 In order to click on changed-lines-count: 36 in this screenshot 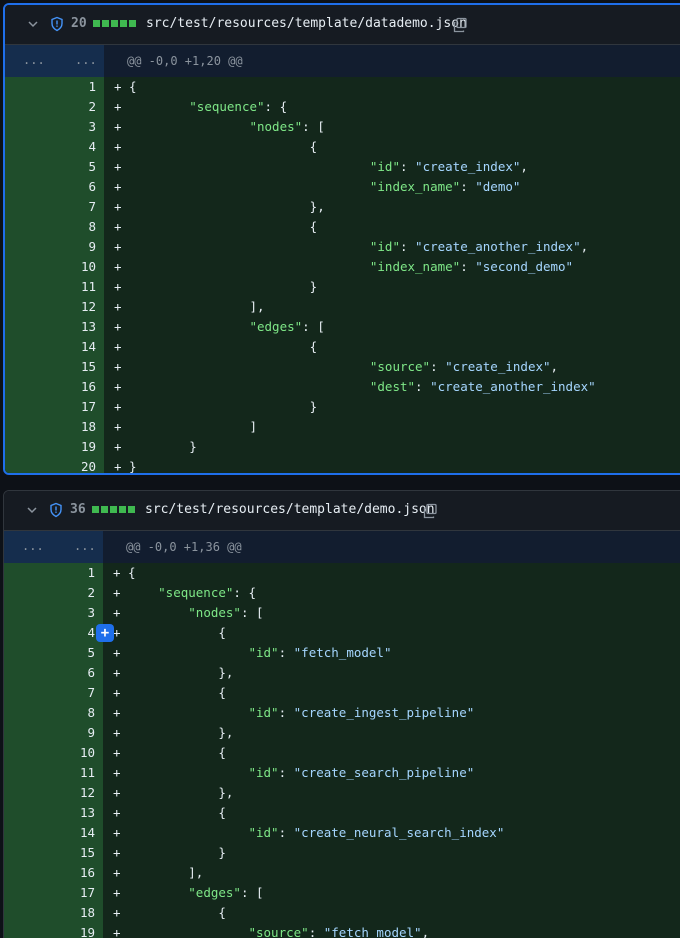, I will do `click(78, 509)`.